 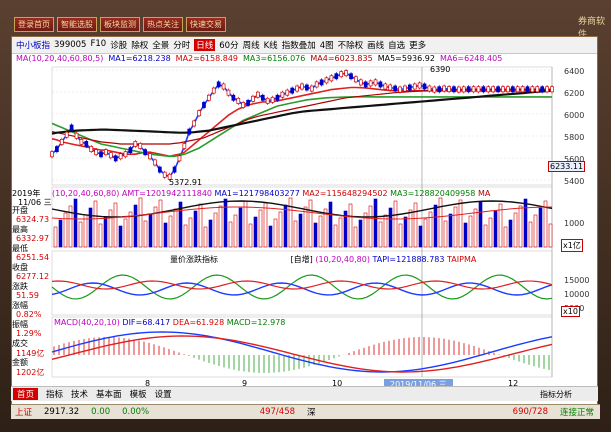 I want to click on top-button-4: 快速交易, so click(x=206, y=24).